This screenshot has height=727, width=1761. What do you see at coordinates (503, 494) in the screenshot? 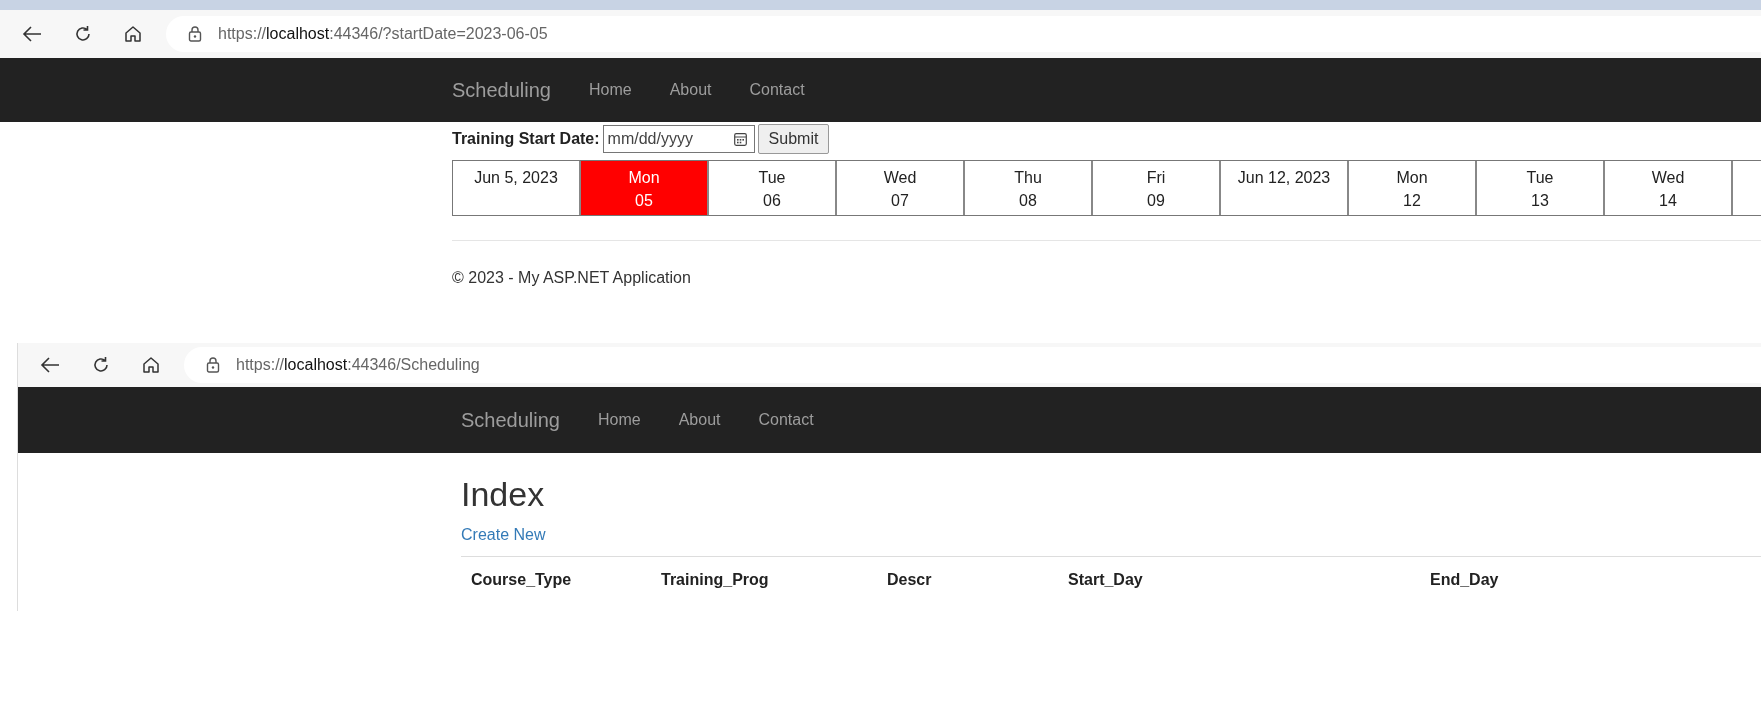
I see `page-heading: Index` at bounding box center [503, 494].